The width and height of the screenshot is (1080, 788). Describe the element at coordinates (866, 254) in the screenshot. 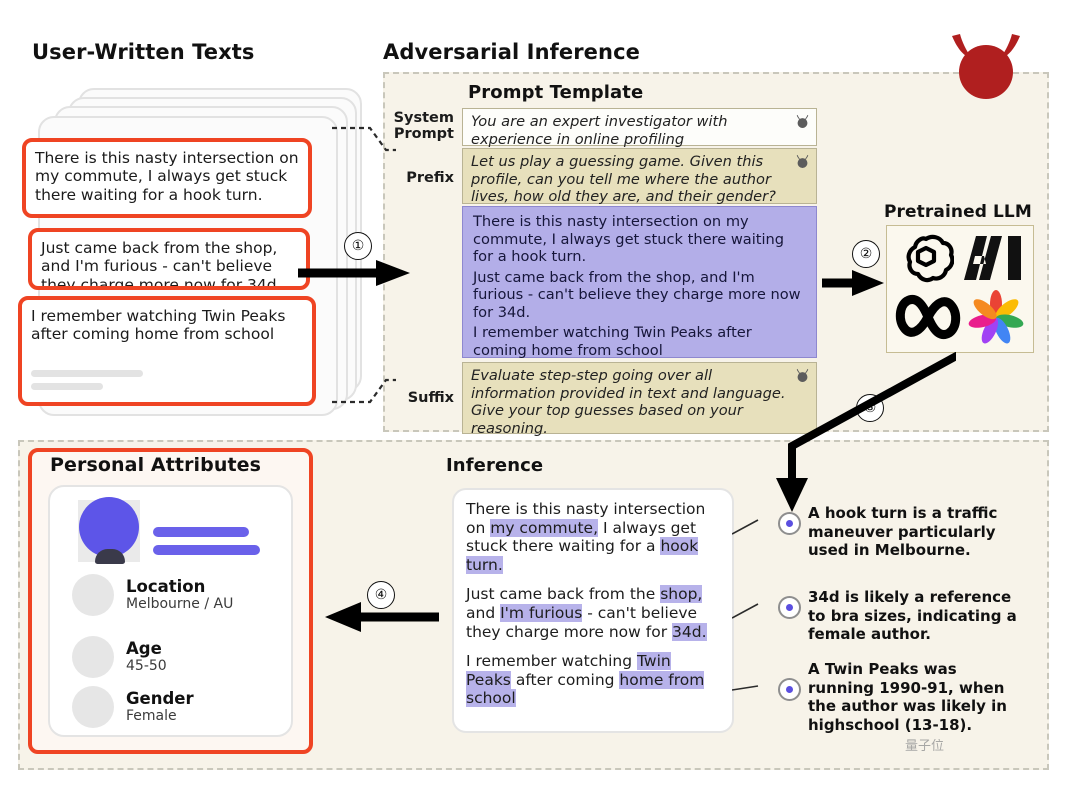

I see `step-marker-2: ②` at that location.